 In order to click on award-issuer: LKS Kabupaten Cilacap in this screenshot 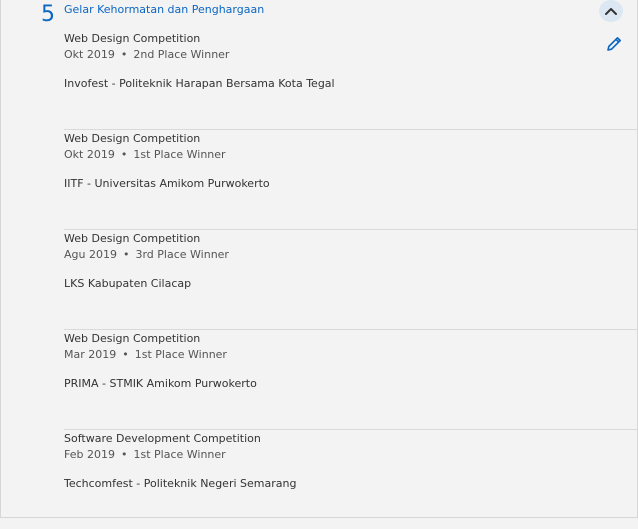, I will do `click(128, 283)`.